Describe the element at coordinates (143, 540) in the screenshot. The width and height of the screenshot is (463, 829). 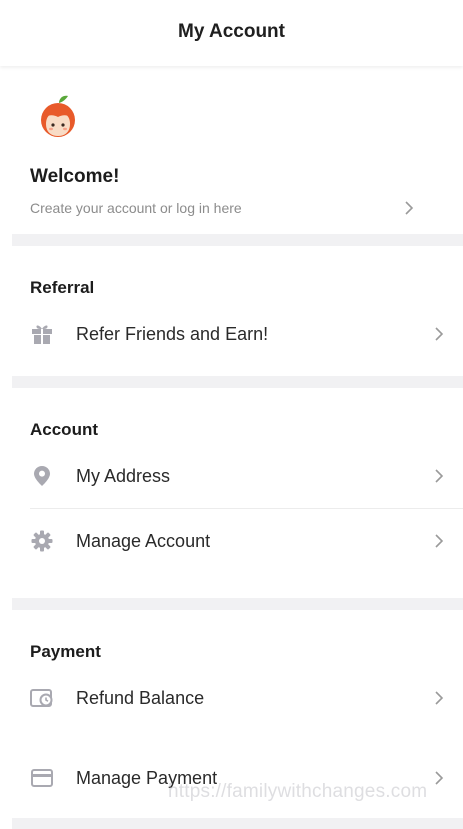
I see `manage-account-label: Manage Account` at that location.